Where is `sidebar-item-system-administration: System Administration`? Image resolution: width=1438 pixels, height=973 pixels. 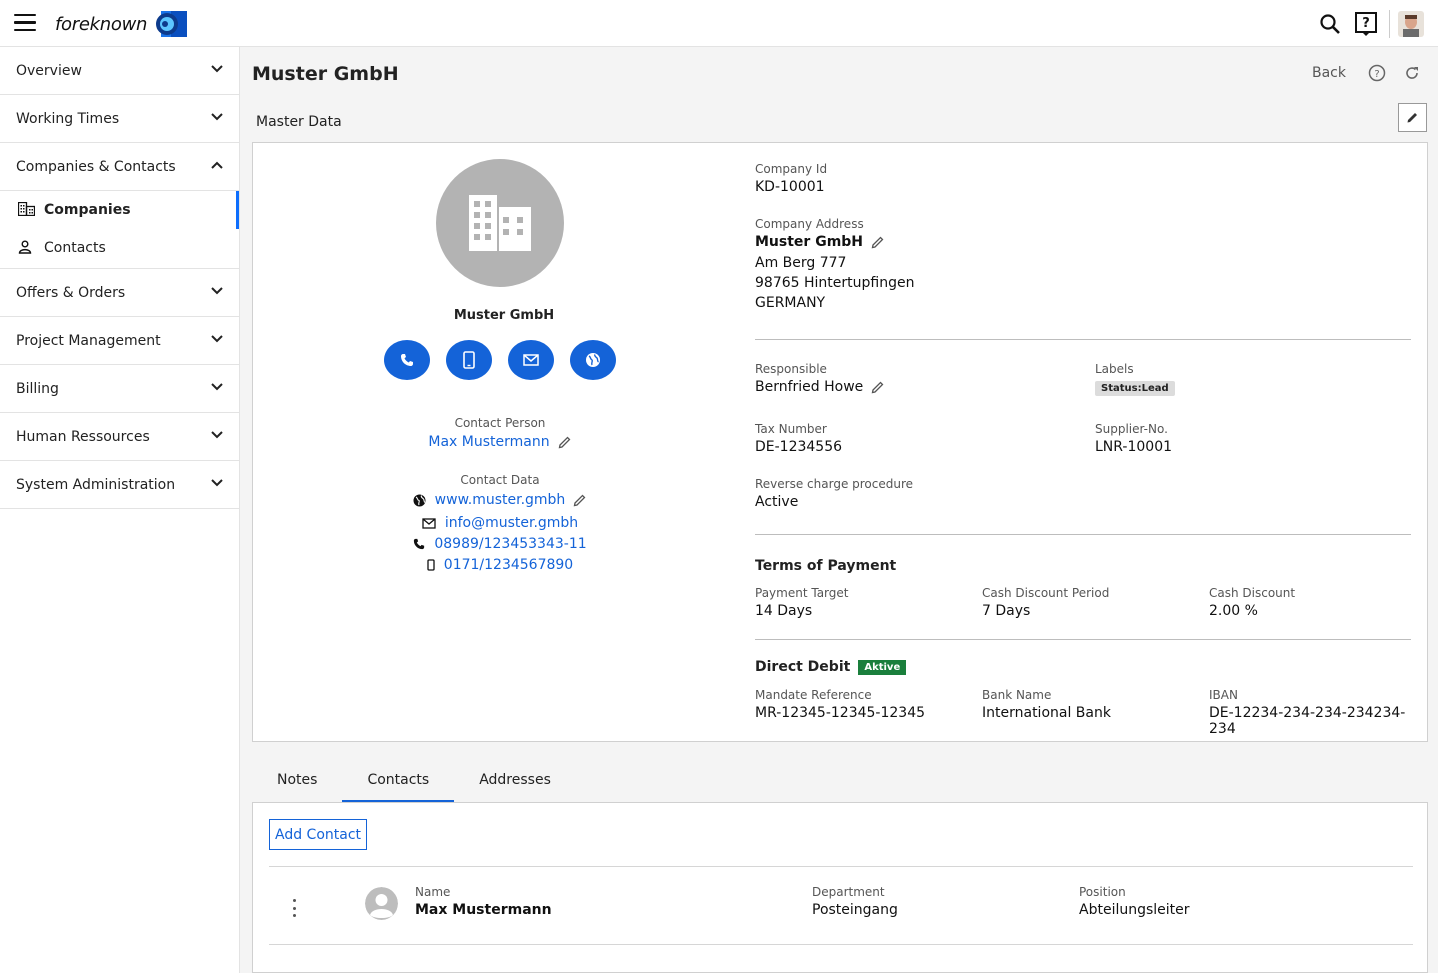 sidebar-item-system-administration: System Administration is located at coordinates (119, 485).